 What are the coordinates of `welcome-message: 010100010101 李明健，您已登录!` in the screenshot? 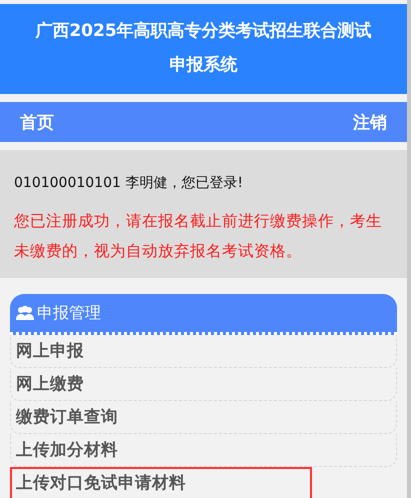 It's located at (129, 183).